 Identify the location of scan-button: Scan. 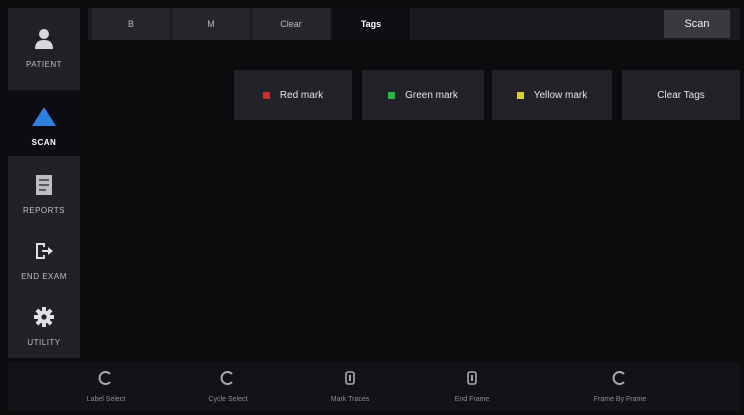
(697, 24).